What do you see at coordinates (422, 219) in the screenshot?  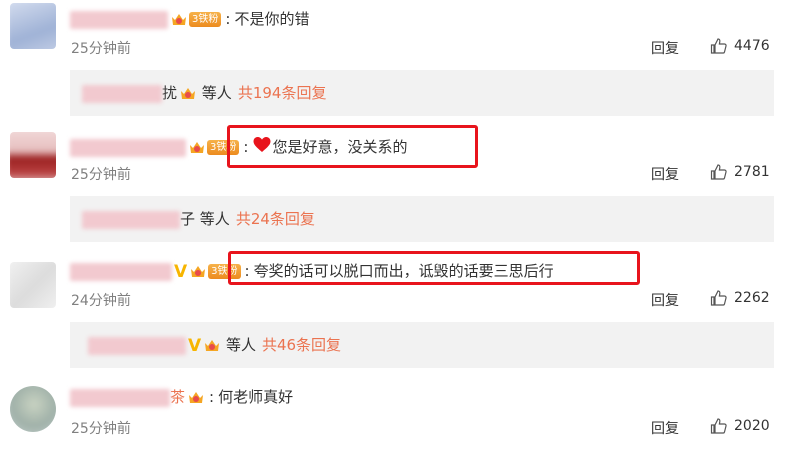 I see `reply-summary: 子 等人 共24条回复` at bounding box center [422, 219].